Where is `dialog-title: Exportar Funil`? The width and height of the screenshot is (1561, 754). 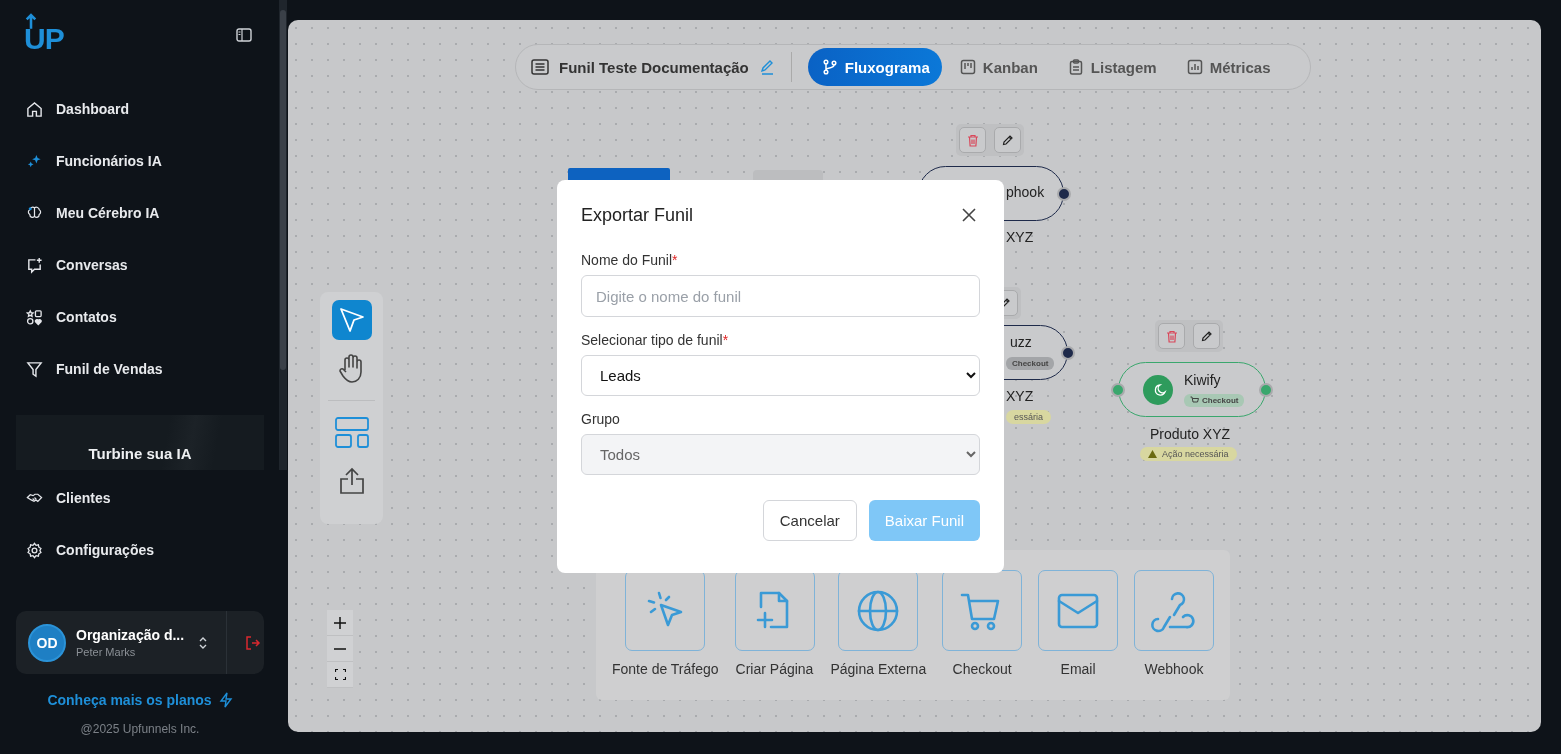
dialog-title: Exportar Funil is located at coordinates (637, 215).